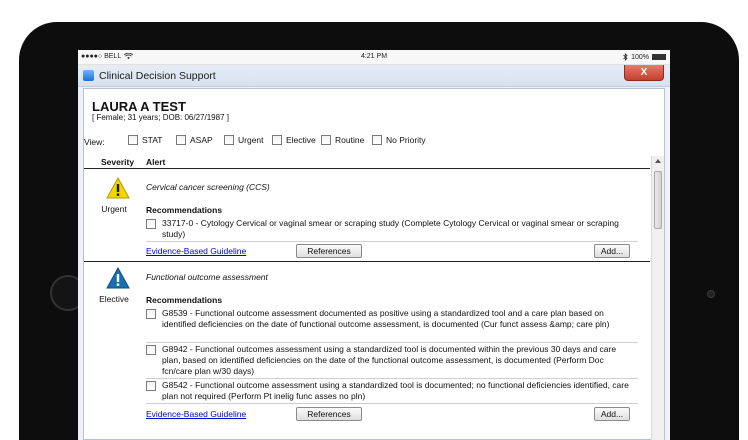  Describe the element at coordinates (181, 140) in the screenshot. I see `filter-asap-checkbox` at that location.